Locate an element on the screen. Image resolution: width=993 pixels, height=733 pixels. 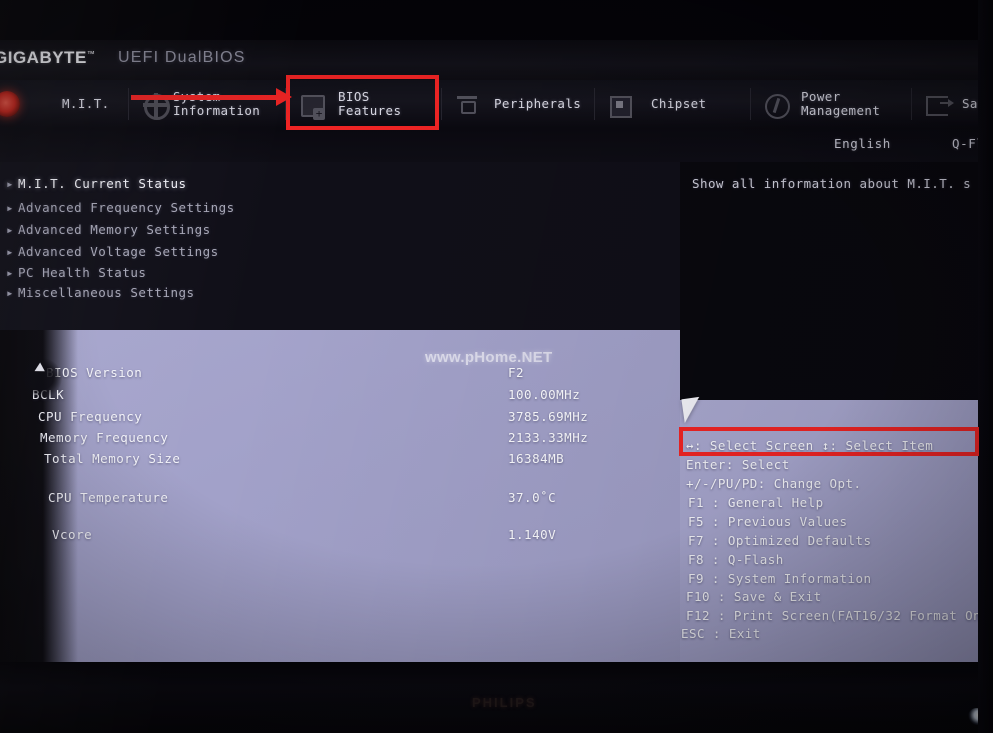
info-key: Total Memory Size is located at coordinates (112, 458).